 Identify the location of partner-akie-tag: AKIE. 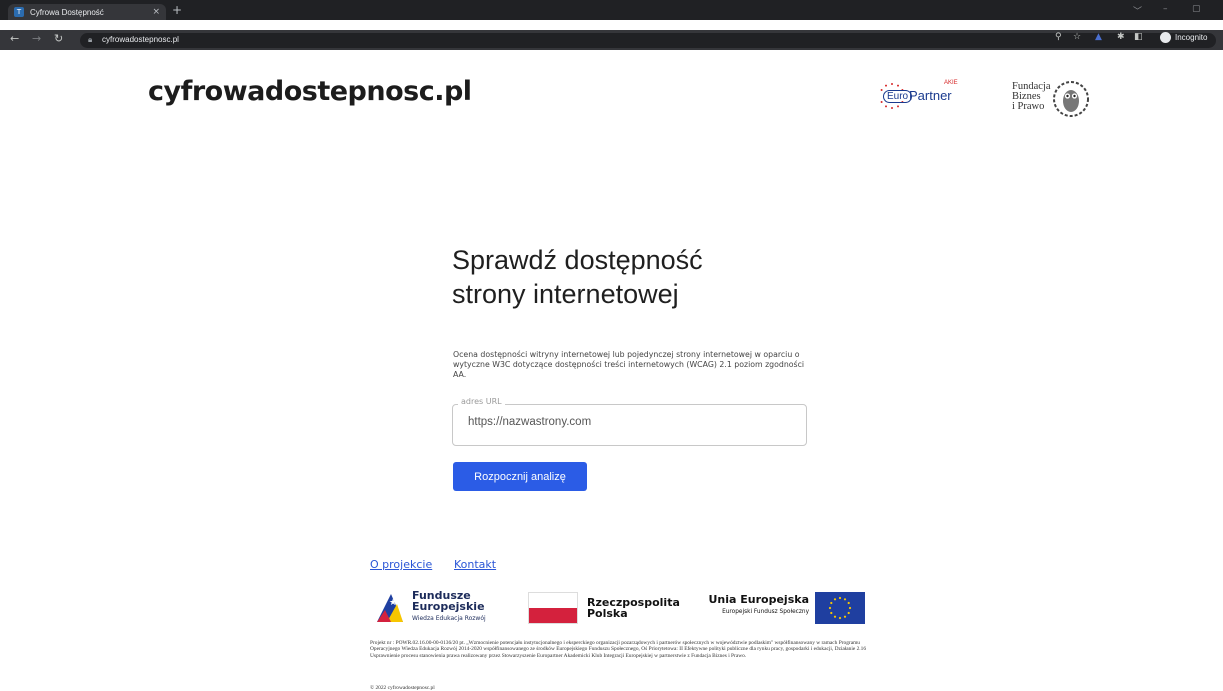
(951, 83).